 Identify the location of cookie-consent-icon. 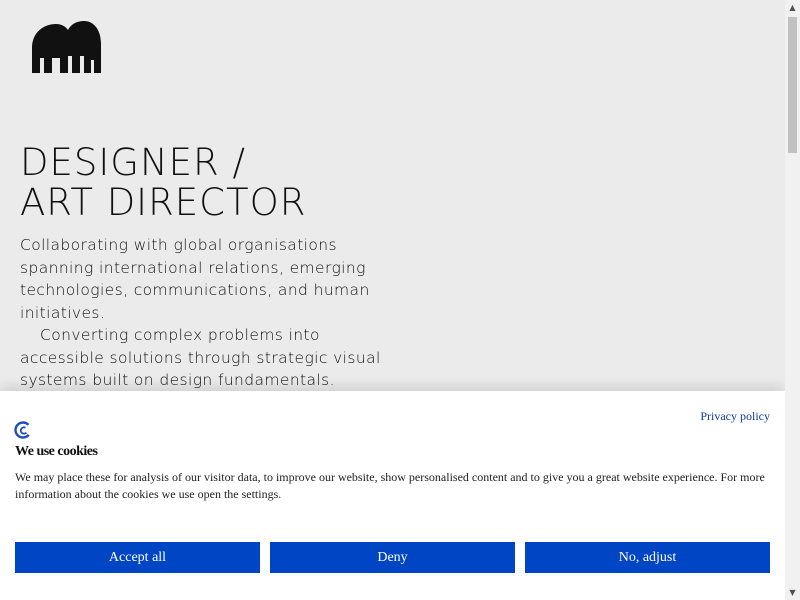
(23, 430).